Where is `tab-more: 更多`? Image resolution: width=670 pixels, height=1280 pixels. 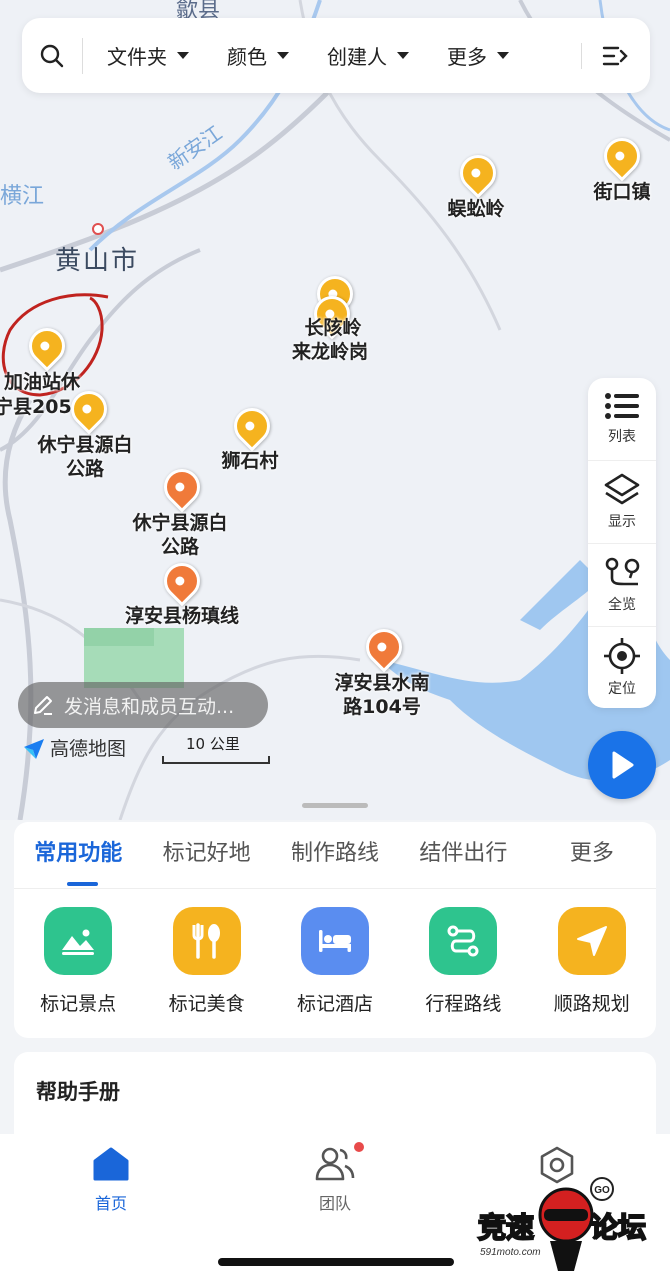
tab-more: 更多 is located at coordinates (592, 855).